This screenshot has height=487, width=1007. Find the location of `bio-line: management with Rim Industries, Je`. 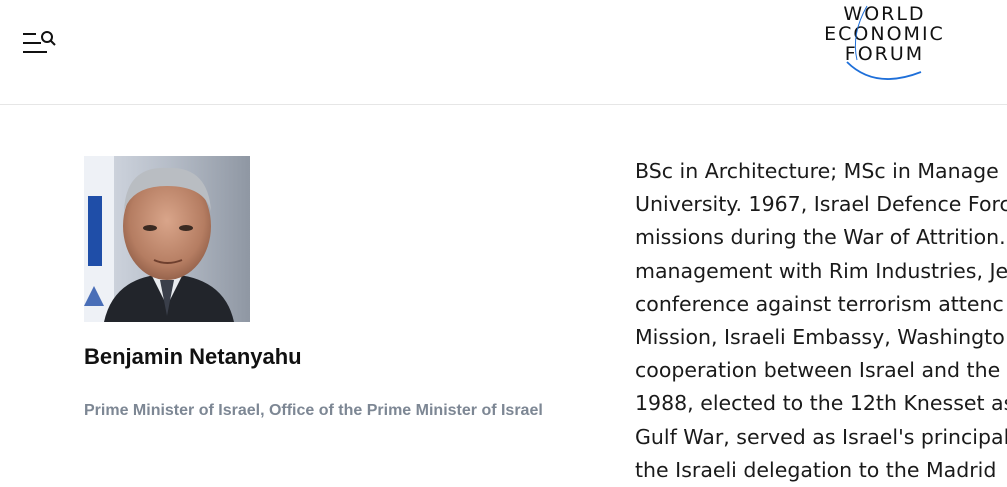

bio-line: management with Rim Industries, Je is located at coordinates (821, 270).